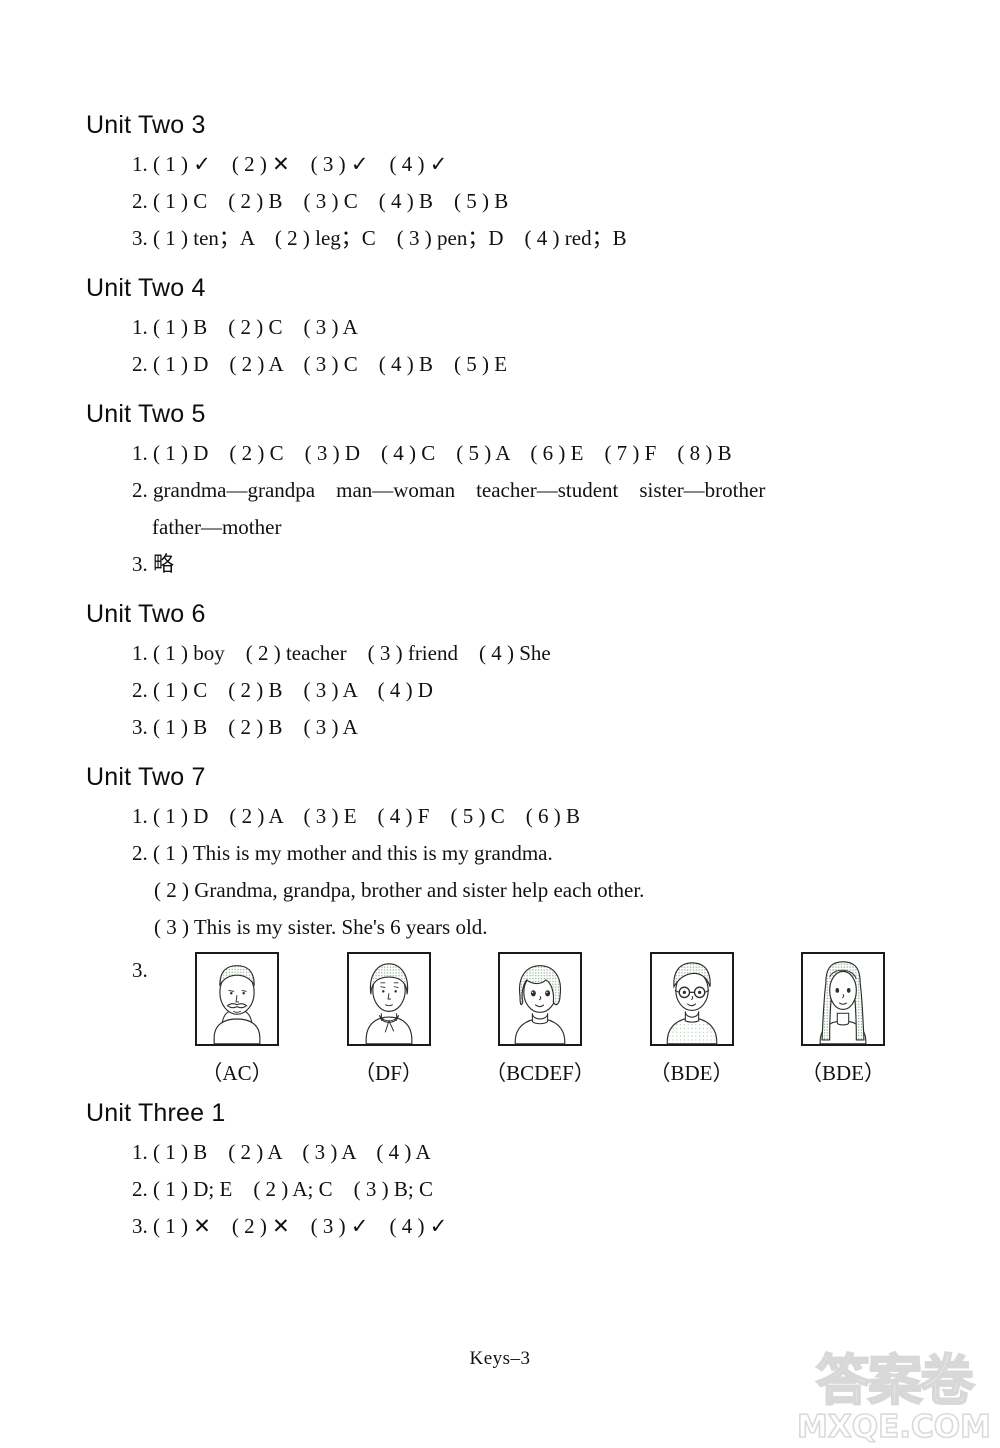 Image resolution: width=1000 pixels, height=1448 pixels. What do you see at coordinates (282, 690) in the screenshot?
I see `answer-line: 2. ( 1 ) C ( 2 ) B ( 3 ) A ( 4 ) D` at bounding box center [282, 690].